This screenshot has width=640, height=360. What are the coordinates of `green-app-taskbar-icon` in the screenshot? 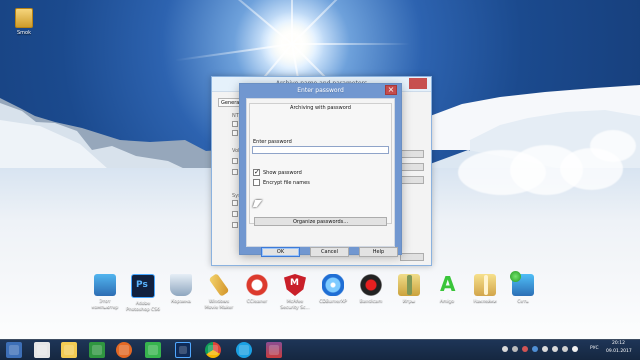 It's located at (153, 350).